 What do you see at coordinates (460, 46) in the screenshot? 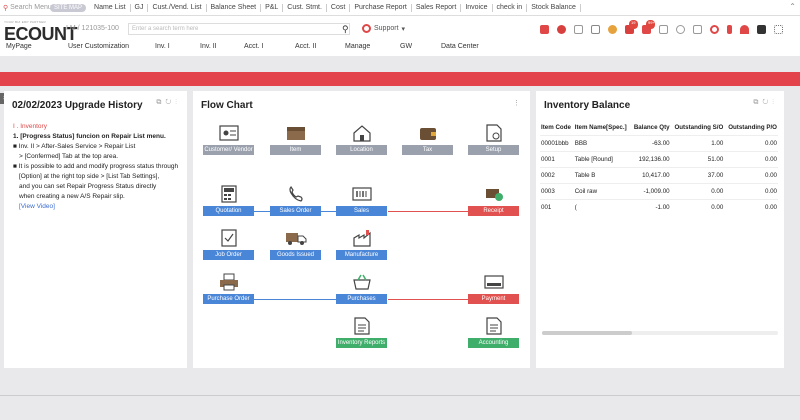
I see `menu-data-center: Data Center` at bounding box center [460, 46].